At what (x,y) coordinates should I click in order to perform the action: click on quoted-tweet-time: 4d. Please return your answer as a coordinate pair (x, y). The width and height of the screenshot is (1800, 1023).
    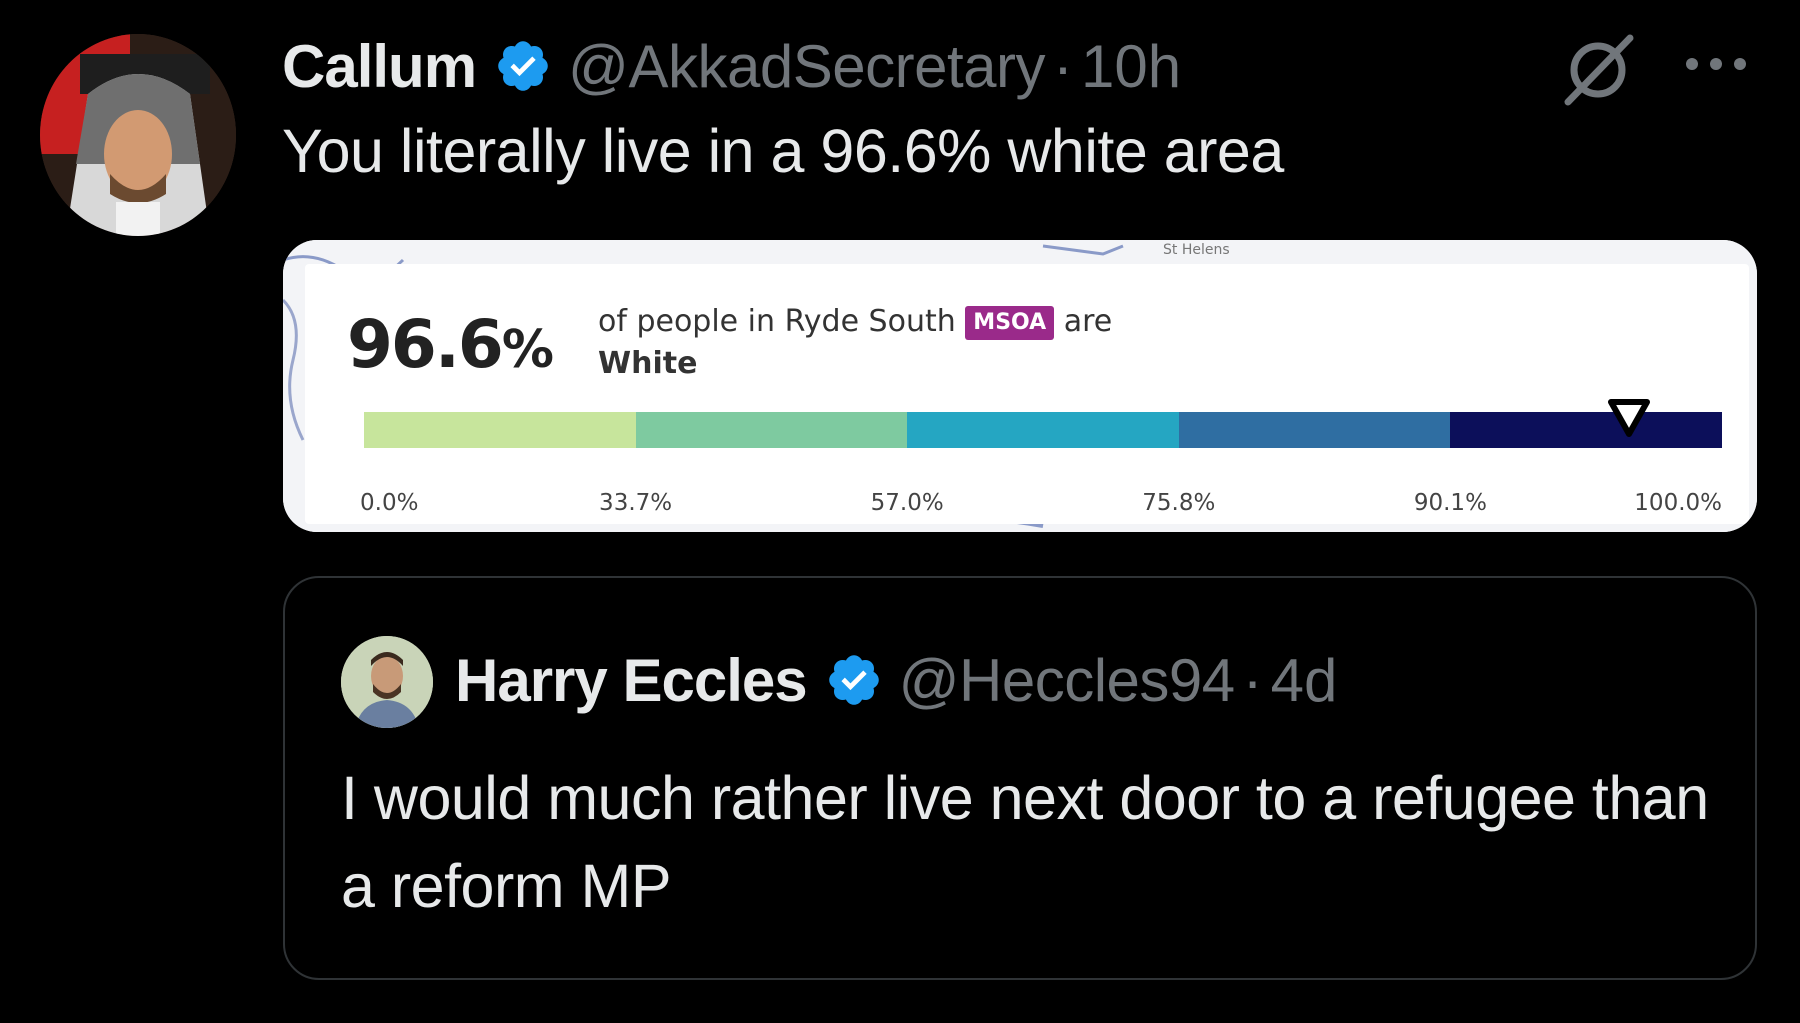
    Looking at the image, I should click on (1304, 680).